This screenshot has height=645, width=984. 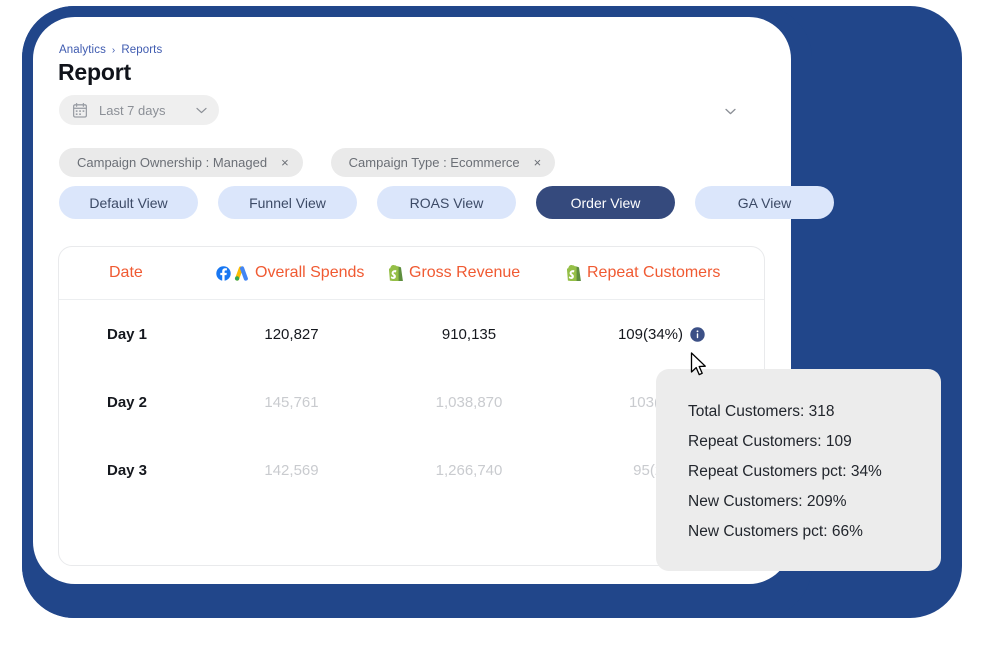 I want to click on column-header-label: Date, so click(x=126, y=272).